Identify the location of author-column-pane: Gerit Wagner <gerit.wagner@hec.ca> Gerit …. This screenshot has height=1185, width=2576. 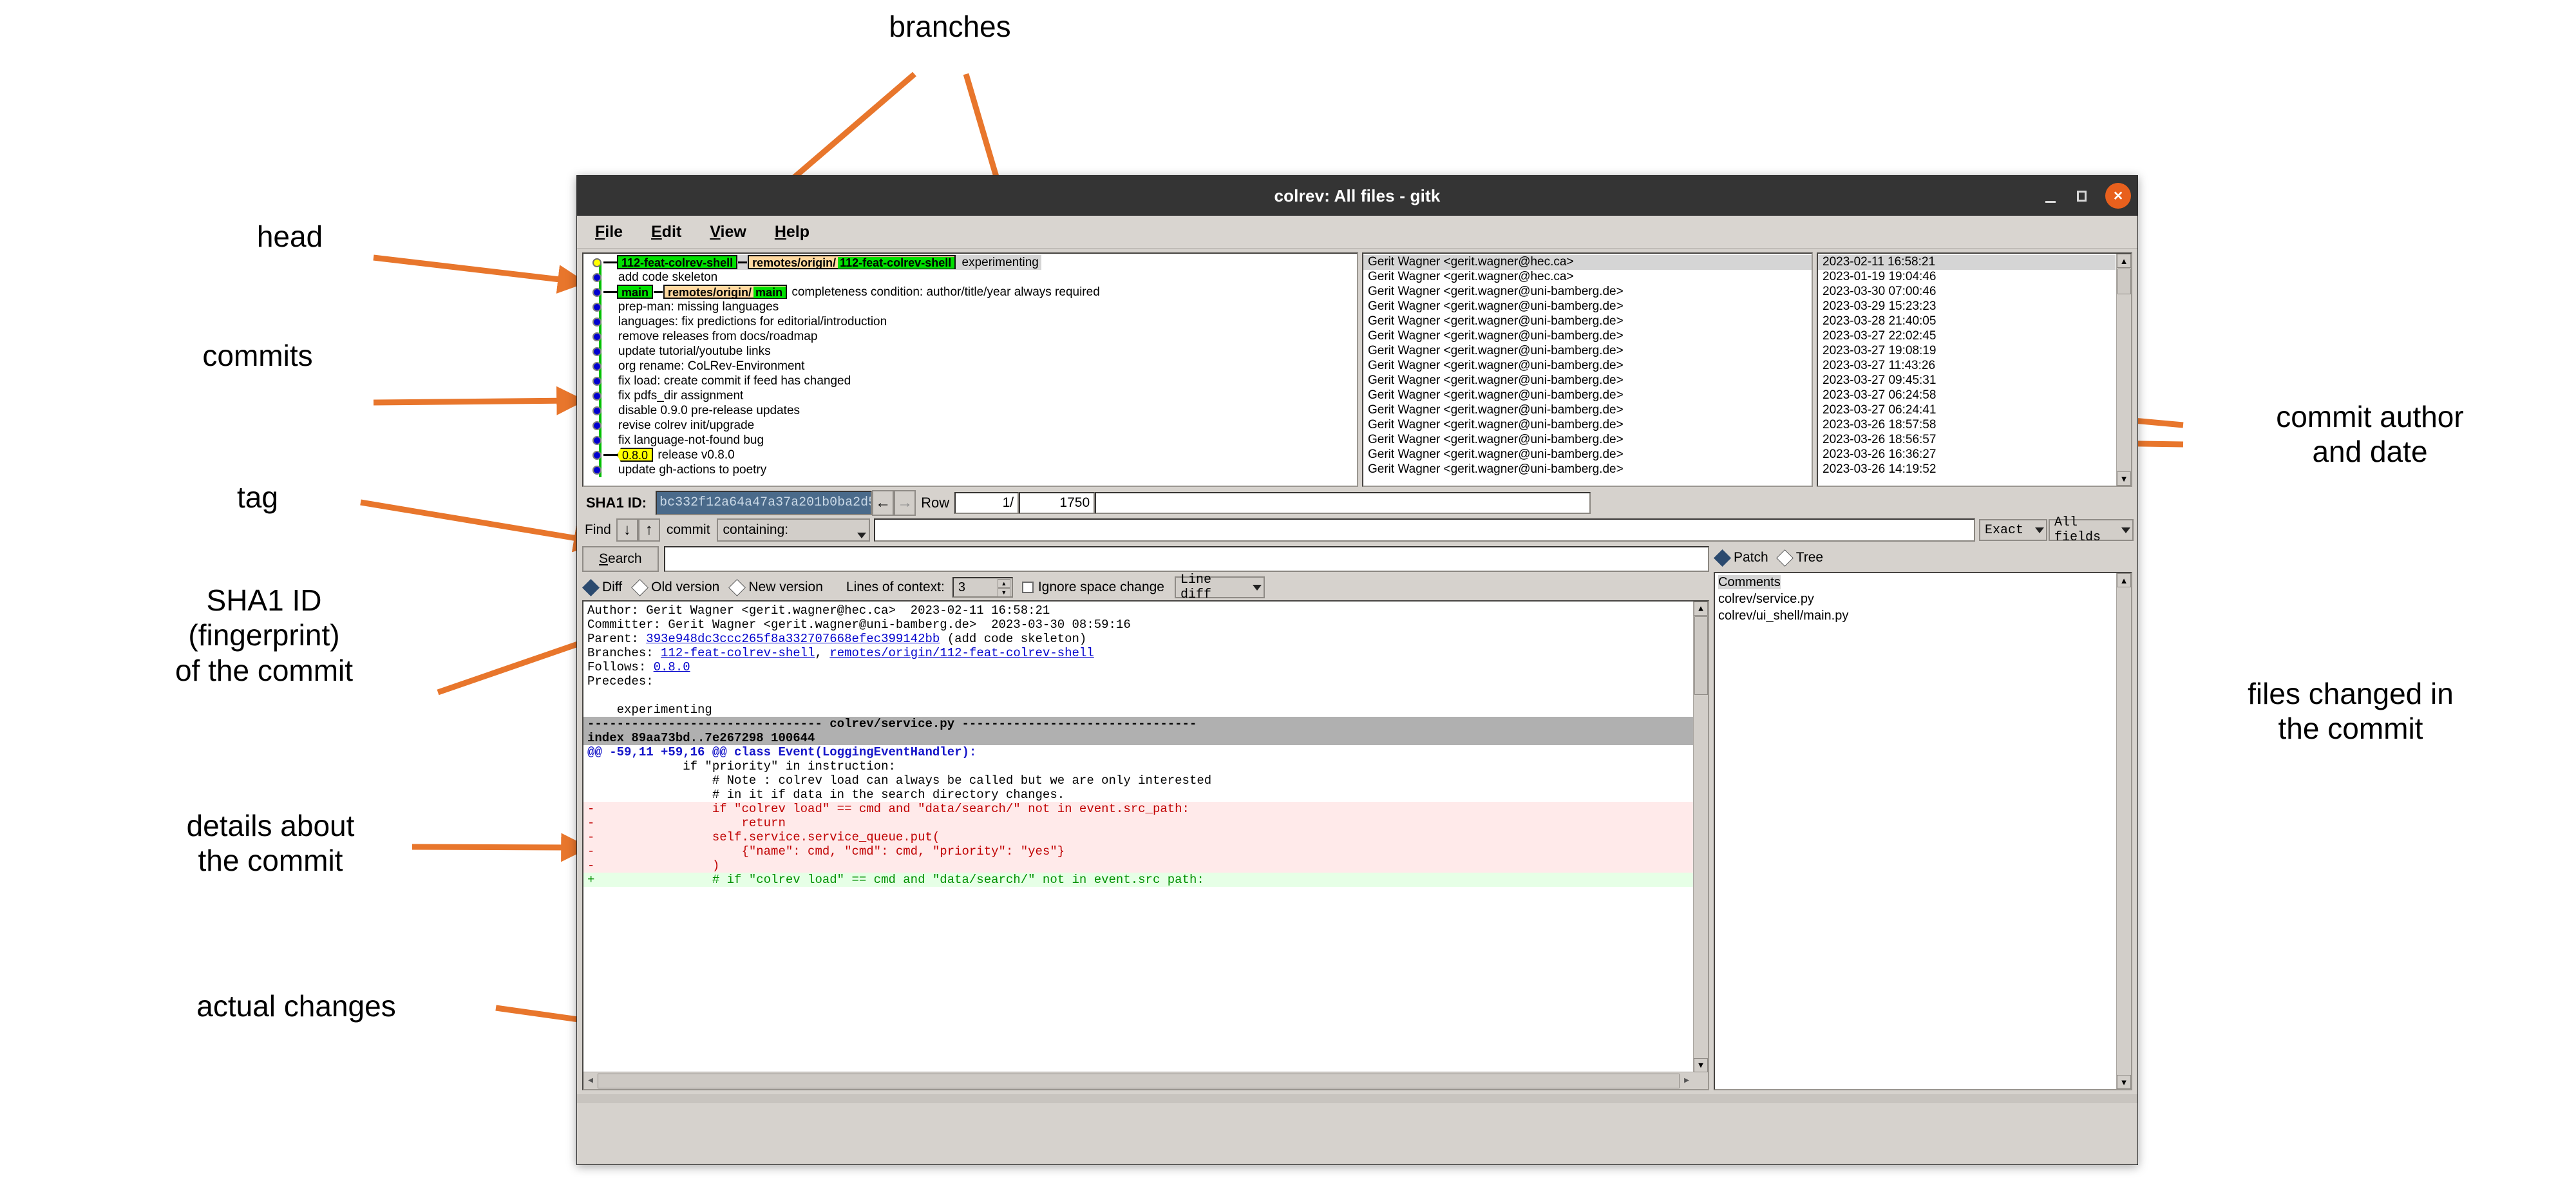
(1587, 369).